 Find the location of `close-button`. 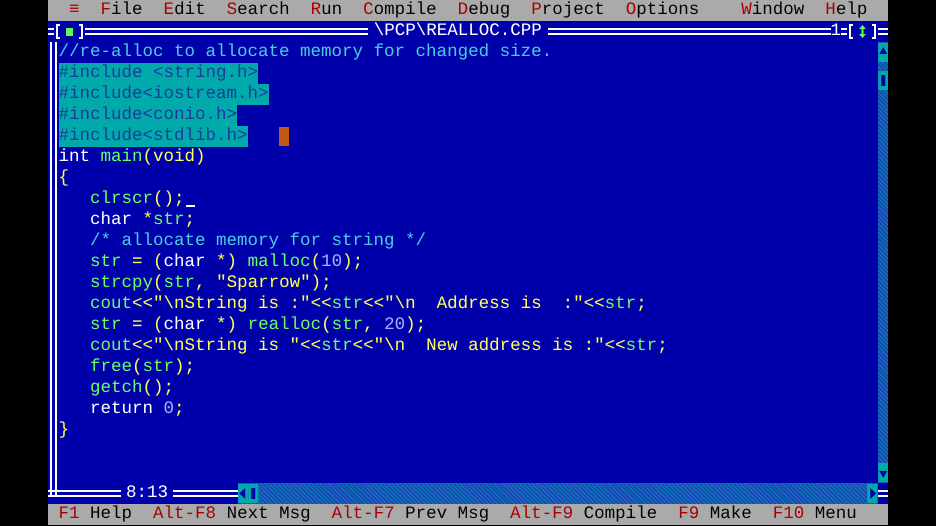

close-button is located at coordinates (69, 31).